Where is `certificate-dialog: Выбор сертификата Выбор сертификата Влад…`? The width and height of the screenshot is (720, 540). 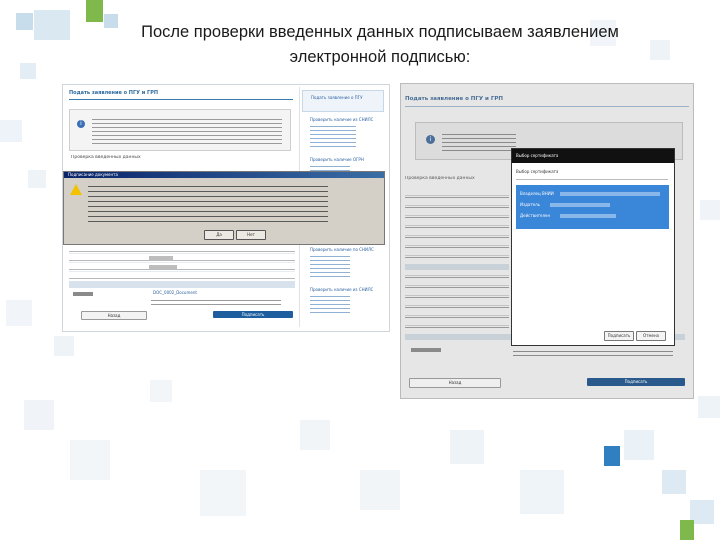
certificate-dialog: Выбор сертификата Выбор сертификата Влад… is located at coordinates (593, 247).